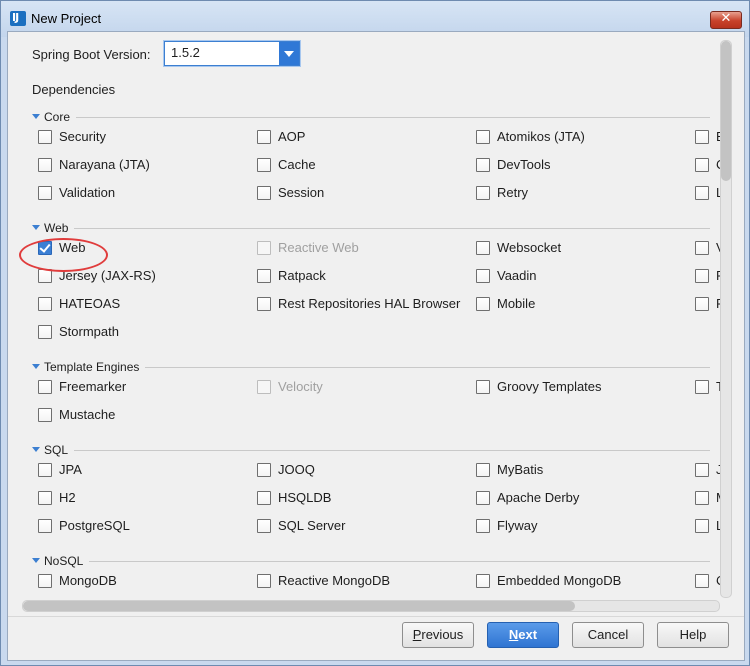 This screenshot has height=666, width=750. Describe the element at coordinates (93, 386) in the screenshot. I see `dependency-label: Freemarker` at that location.